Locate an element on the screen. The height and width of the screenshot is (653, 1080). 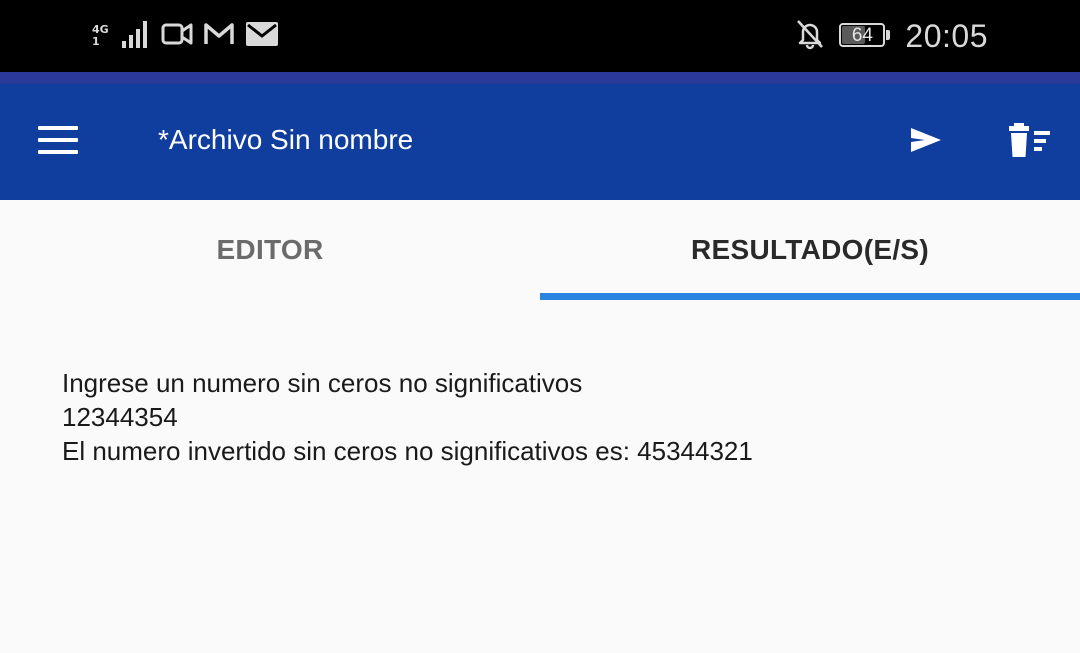
tab-selected-indicator is located at coordinates (810, 296).